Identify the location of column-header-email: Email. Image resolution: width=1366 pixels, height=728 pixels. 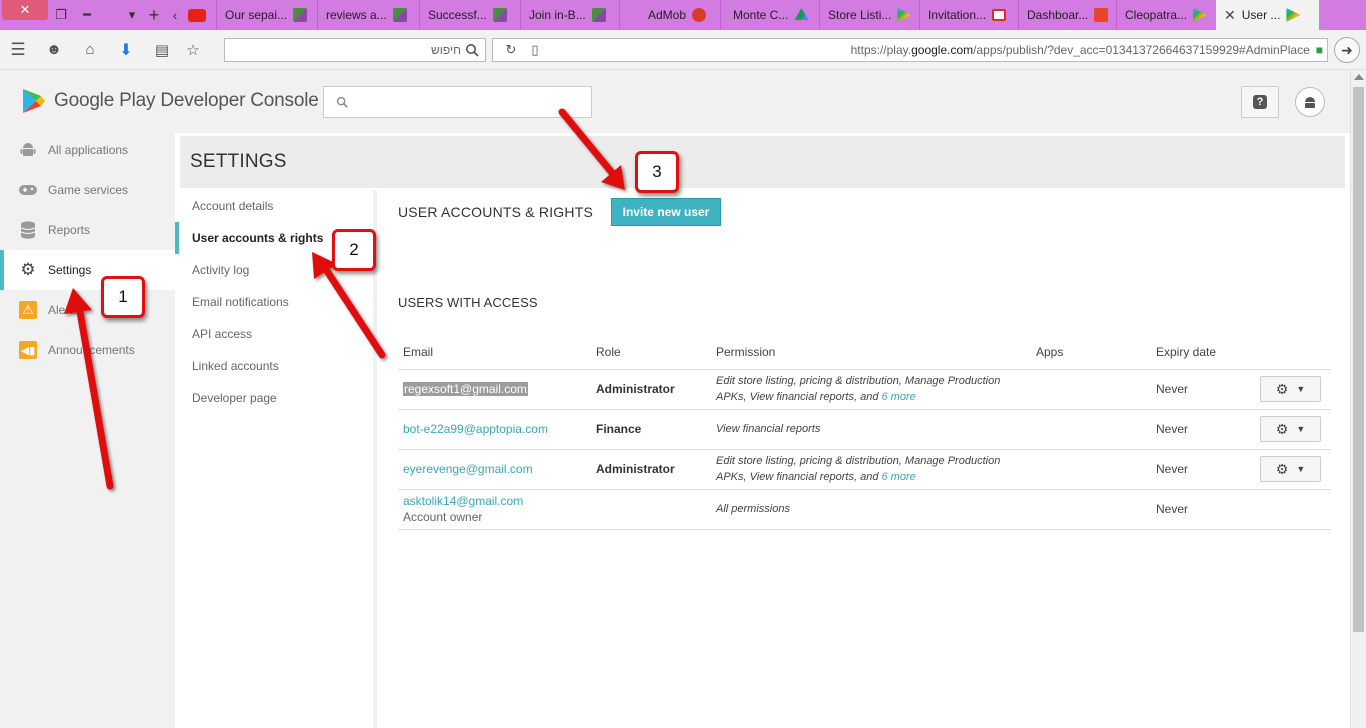
(494, 352).